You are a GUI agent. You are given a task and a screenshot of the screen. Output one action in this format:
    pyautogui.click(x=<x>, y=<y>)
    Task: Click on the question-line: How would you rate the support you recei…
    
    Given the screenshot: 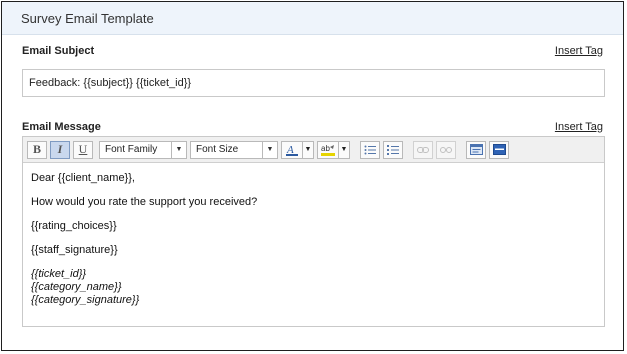 What is the action you would take?
    pyautogui.click(x=144, y=202)
    